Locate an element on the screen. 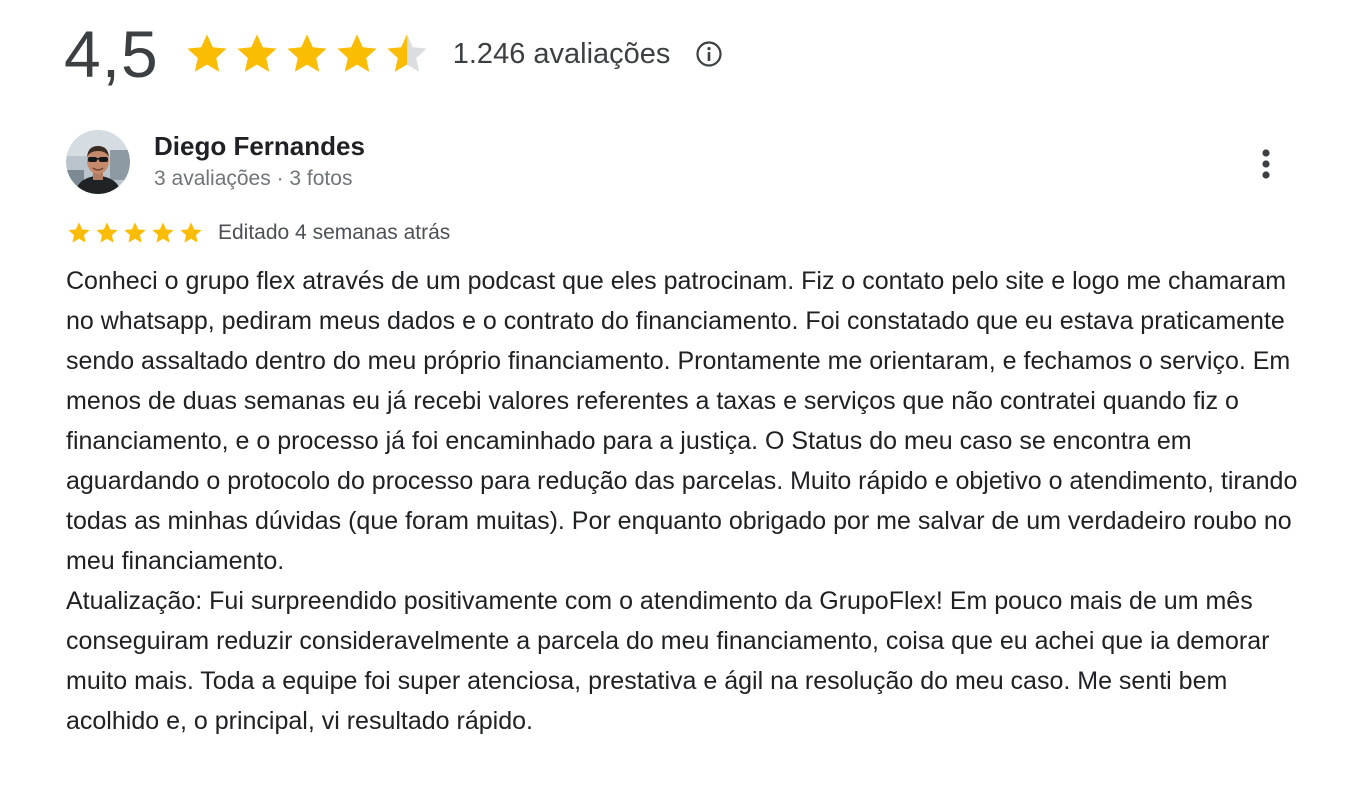  average-rating: 4,5 is located at coordinates (111, 54).